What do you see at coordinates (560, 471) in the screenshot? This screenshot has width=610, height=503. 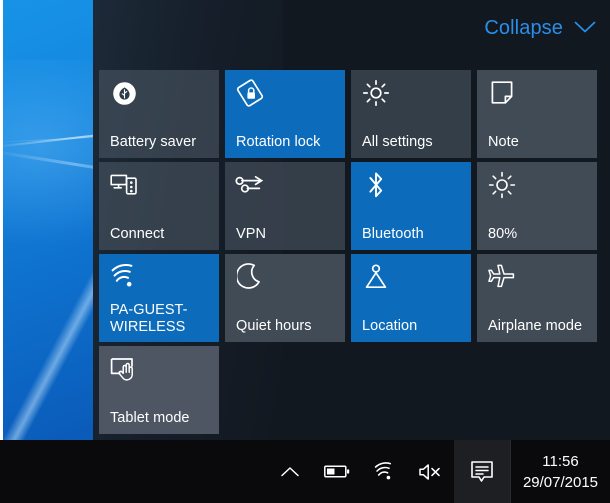 I see `taskbar-clock: 11:56 29/07/2015` at bounding box center [560, 471].